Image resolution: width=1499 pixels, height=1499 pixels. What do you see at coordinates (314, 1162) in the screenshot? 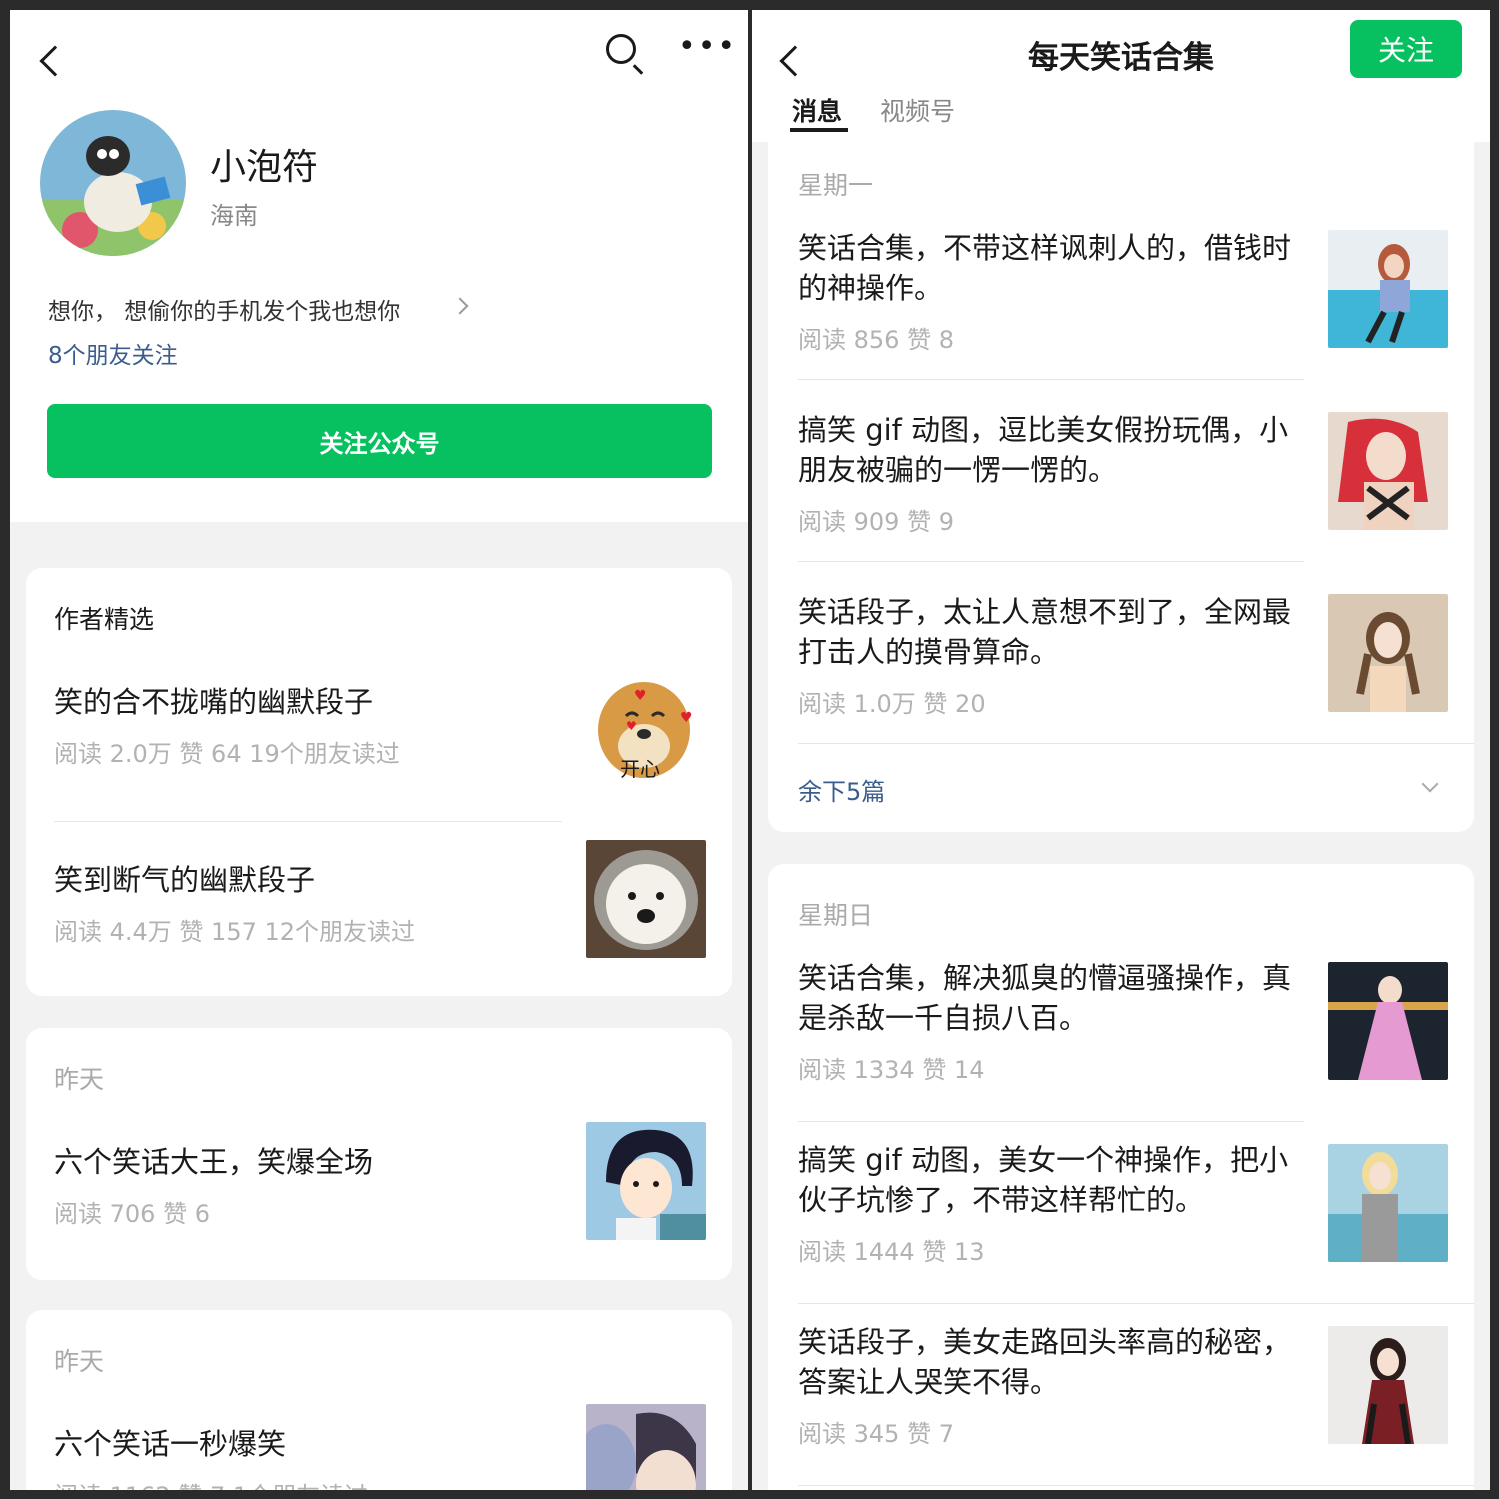
I see `article-title: 六个笑话大王，笑爆全场` at bounding box center [314, 1162].